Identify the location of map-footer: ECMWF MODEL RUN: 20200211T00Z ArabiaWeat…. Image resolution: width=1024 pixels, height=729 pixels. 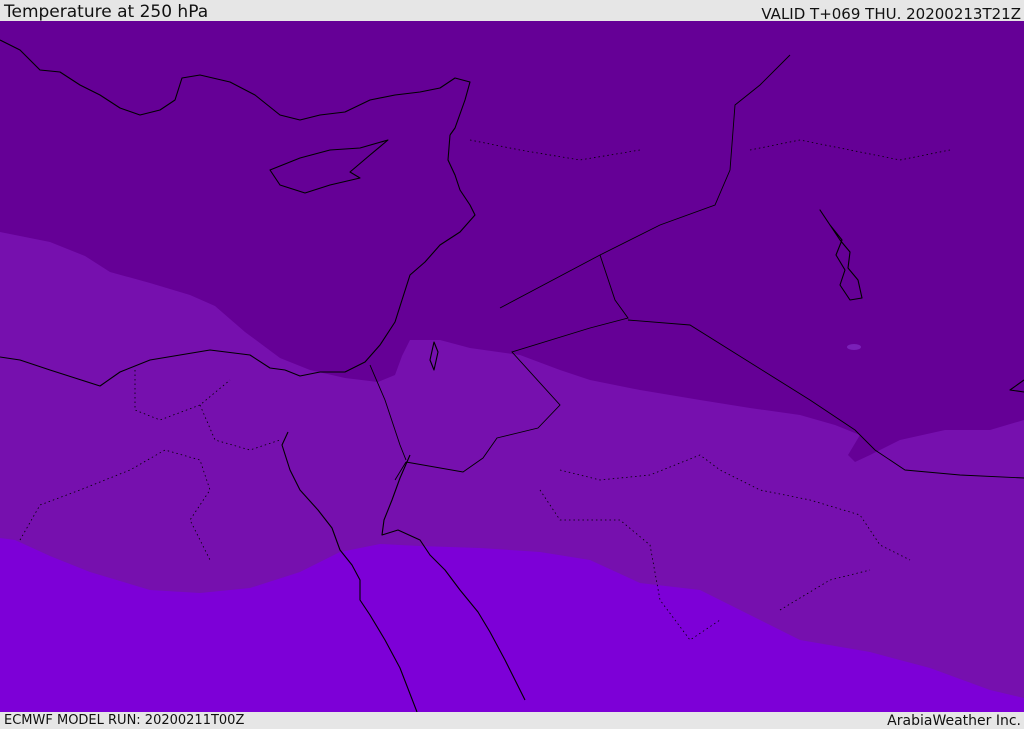
(512, 720).